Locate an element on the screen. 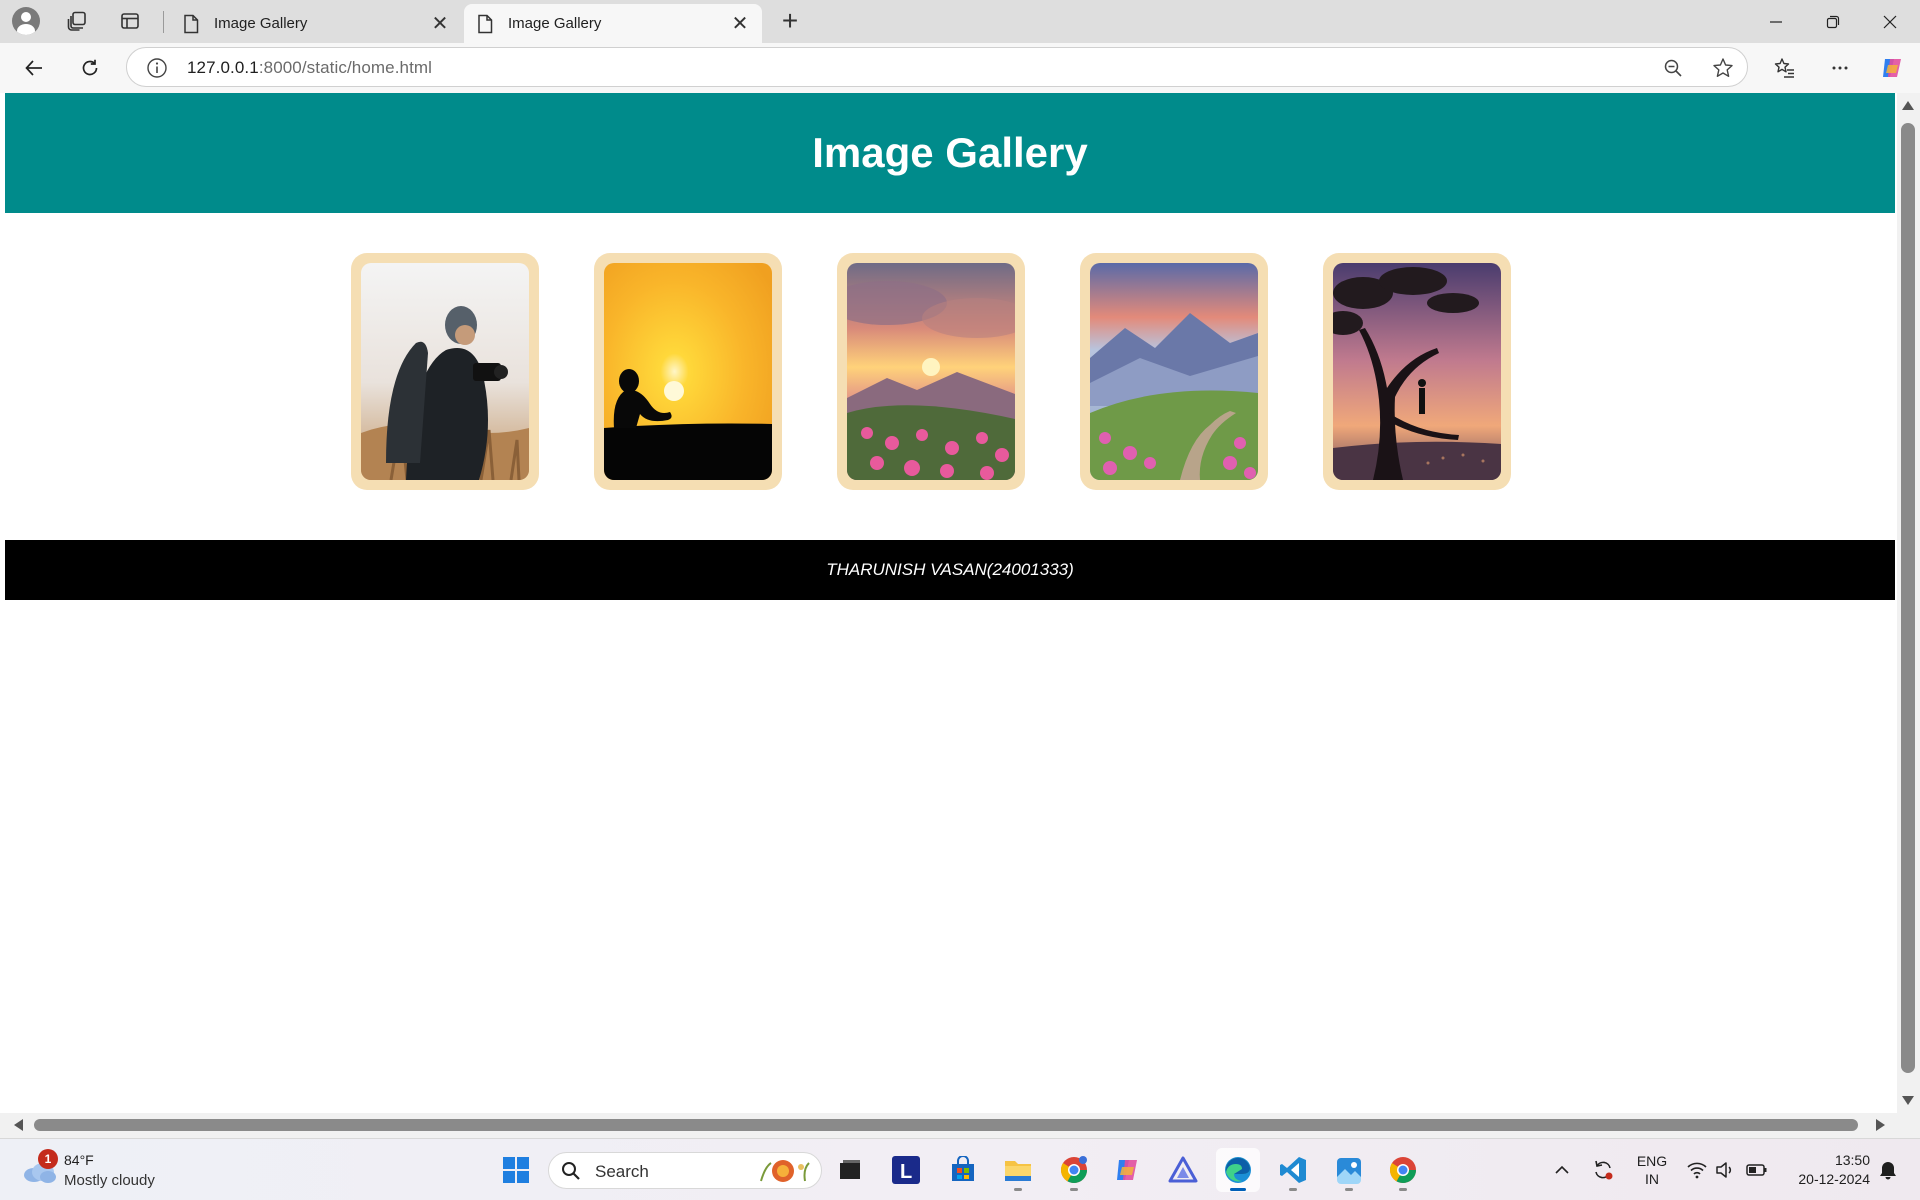 The width and height of the screenshot is (1920, 1200). chrome-profile-app is located at coordinates (1074, 1170).